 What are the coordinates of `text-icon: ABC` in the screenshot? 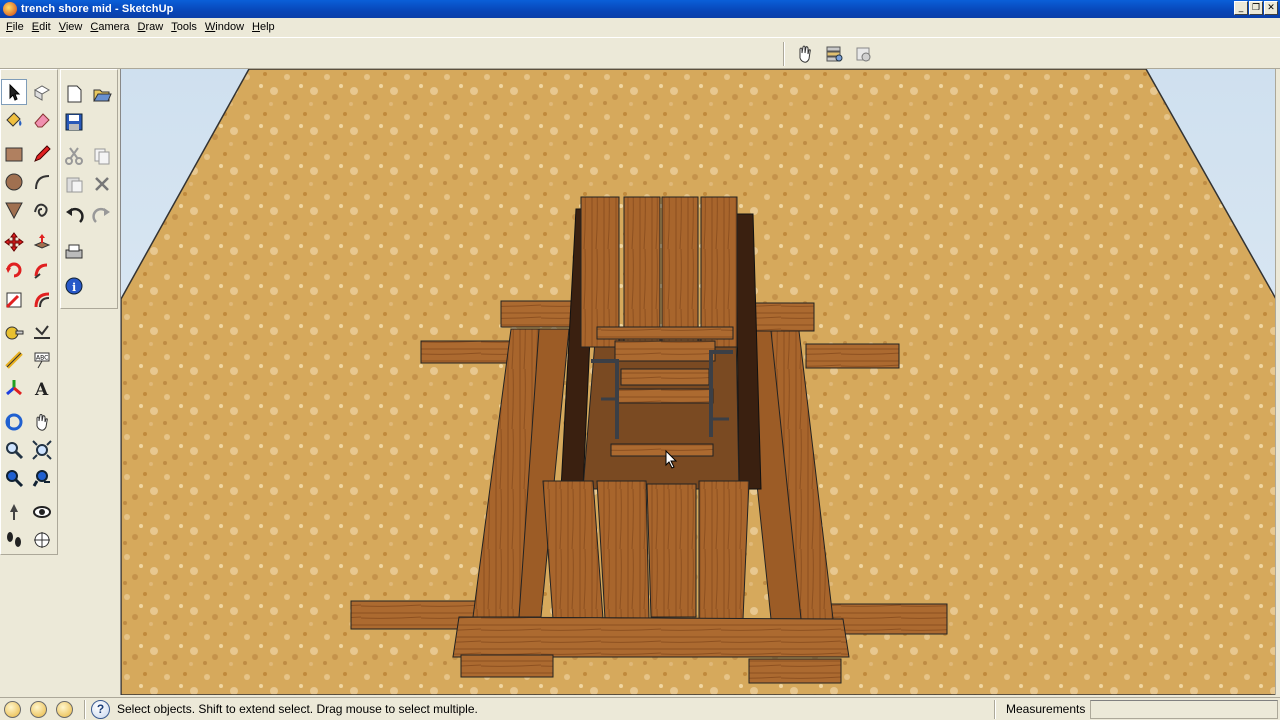 It's located at (42, 360).